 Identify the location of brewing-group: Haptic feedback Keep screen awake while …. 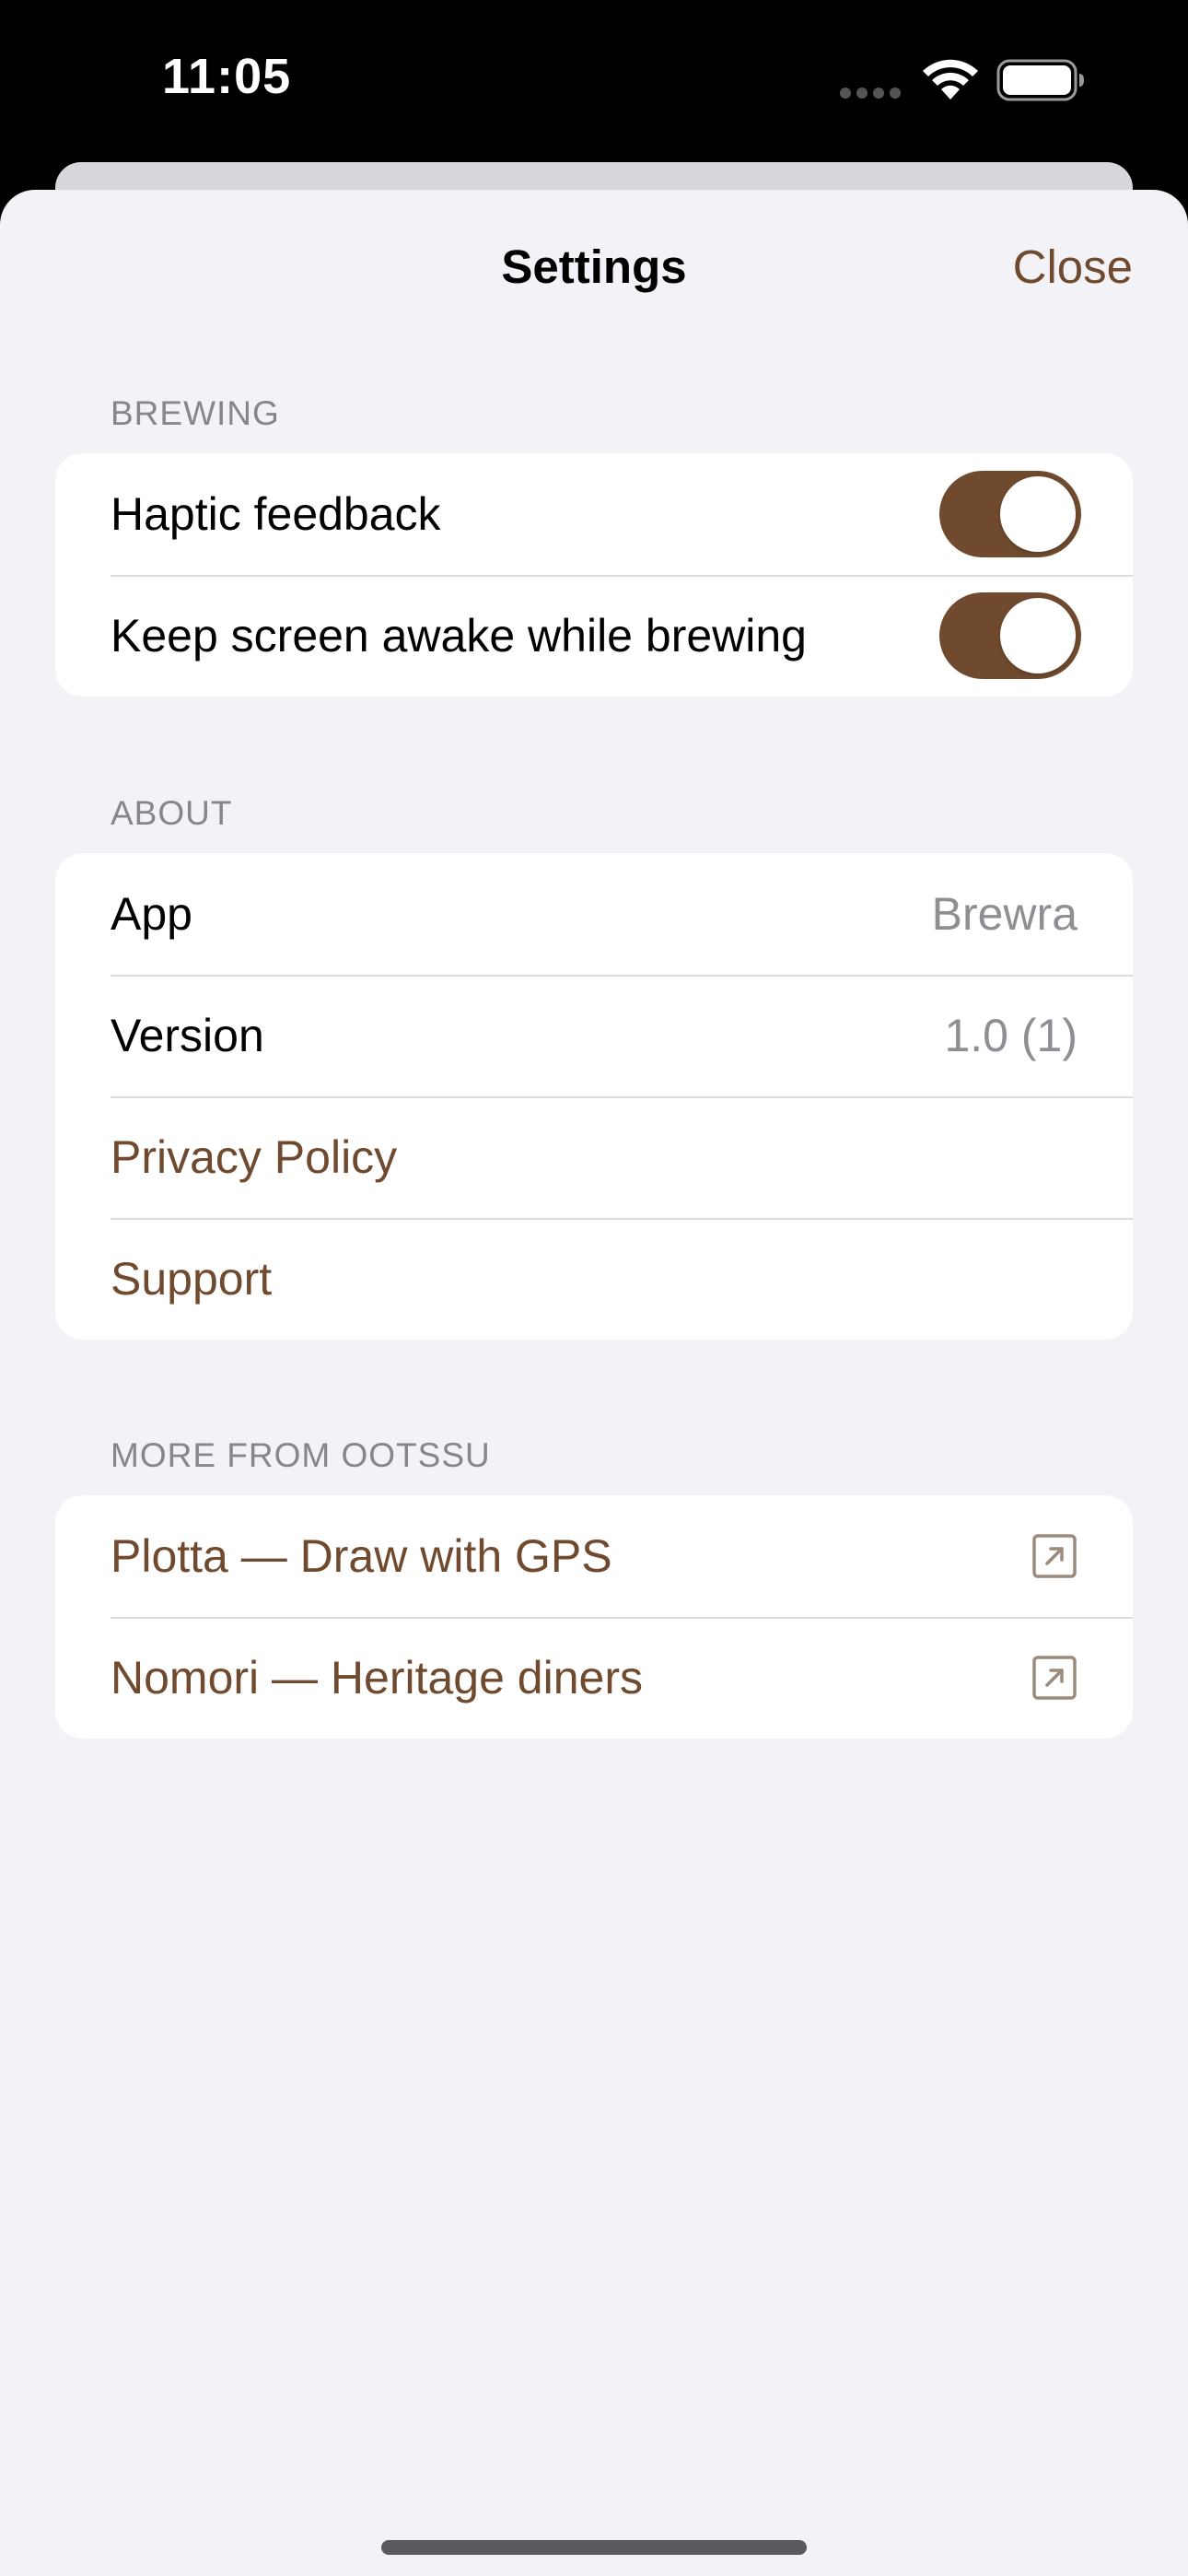
(594, 575).